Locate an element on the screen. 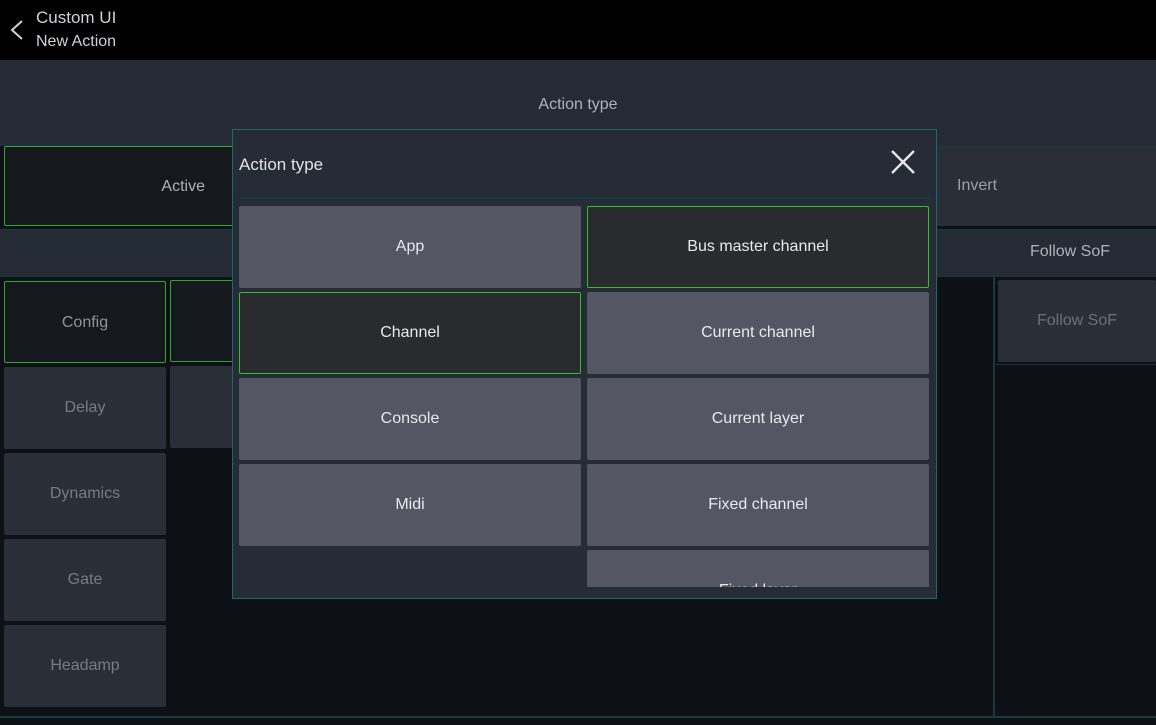  category-label: Gate is located at coordinates (85, 579).